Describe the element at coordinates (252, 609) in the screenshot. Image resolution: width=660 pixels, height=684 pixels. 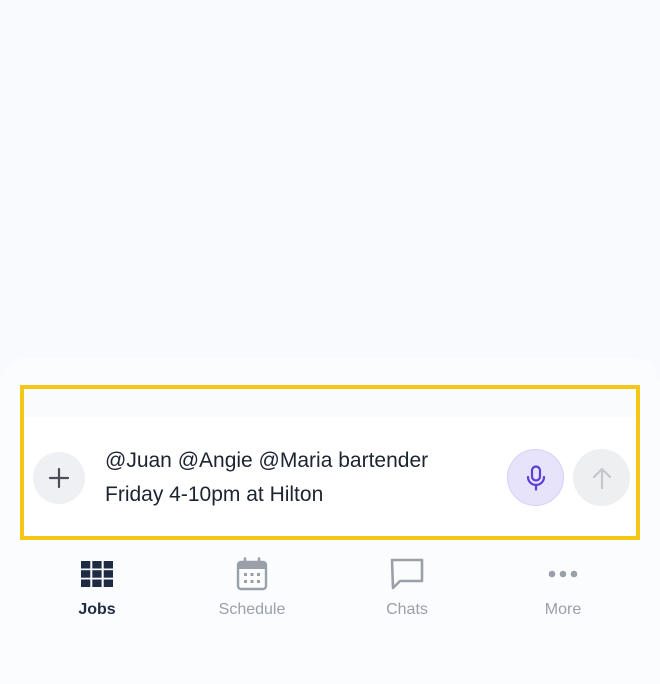
I see `tab-label-schedule: Schedule` at that location.